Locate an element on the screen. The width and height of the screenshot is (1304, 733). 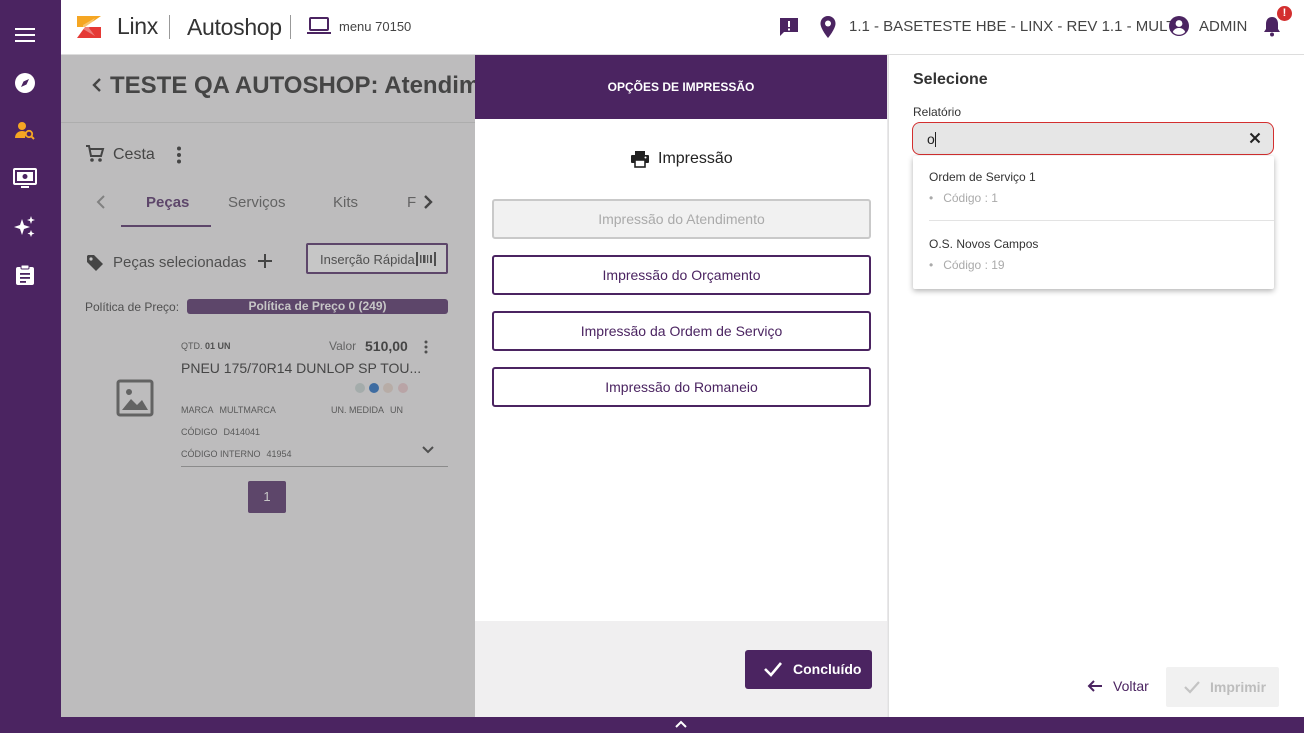
laptop-icon is located at coordinates (319, 26).